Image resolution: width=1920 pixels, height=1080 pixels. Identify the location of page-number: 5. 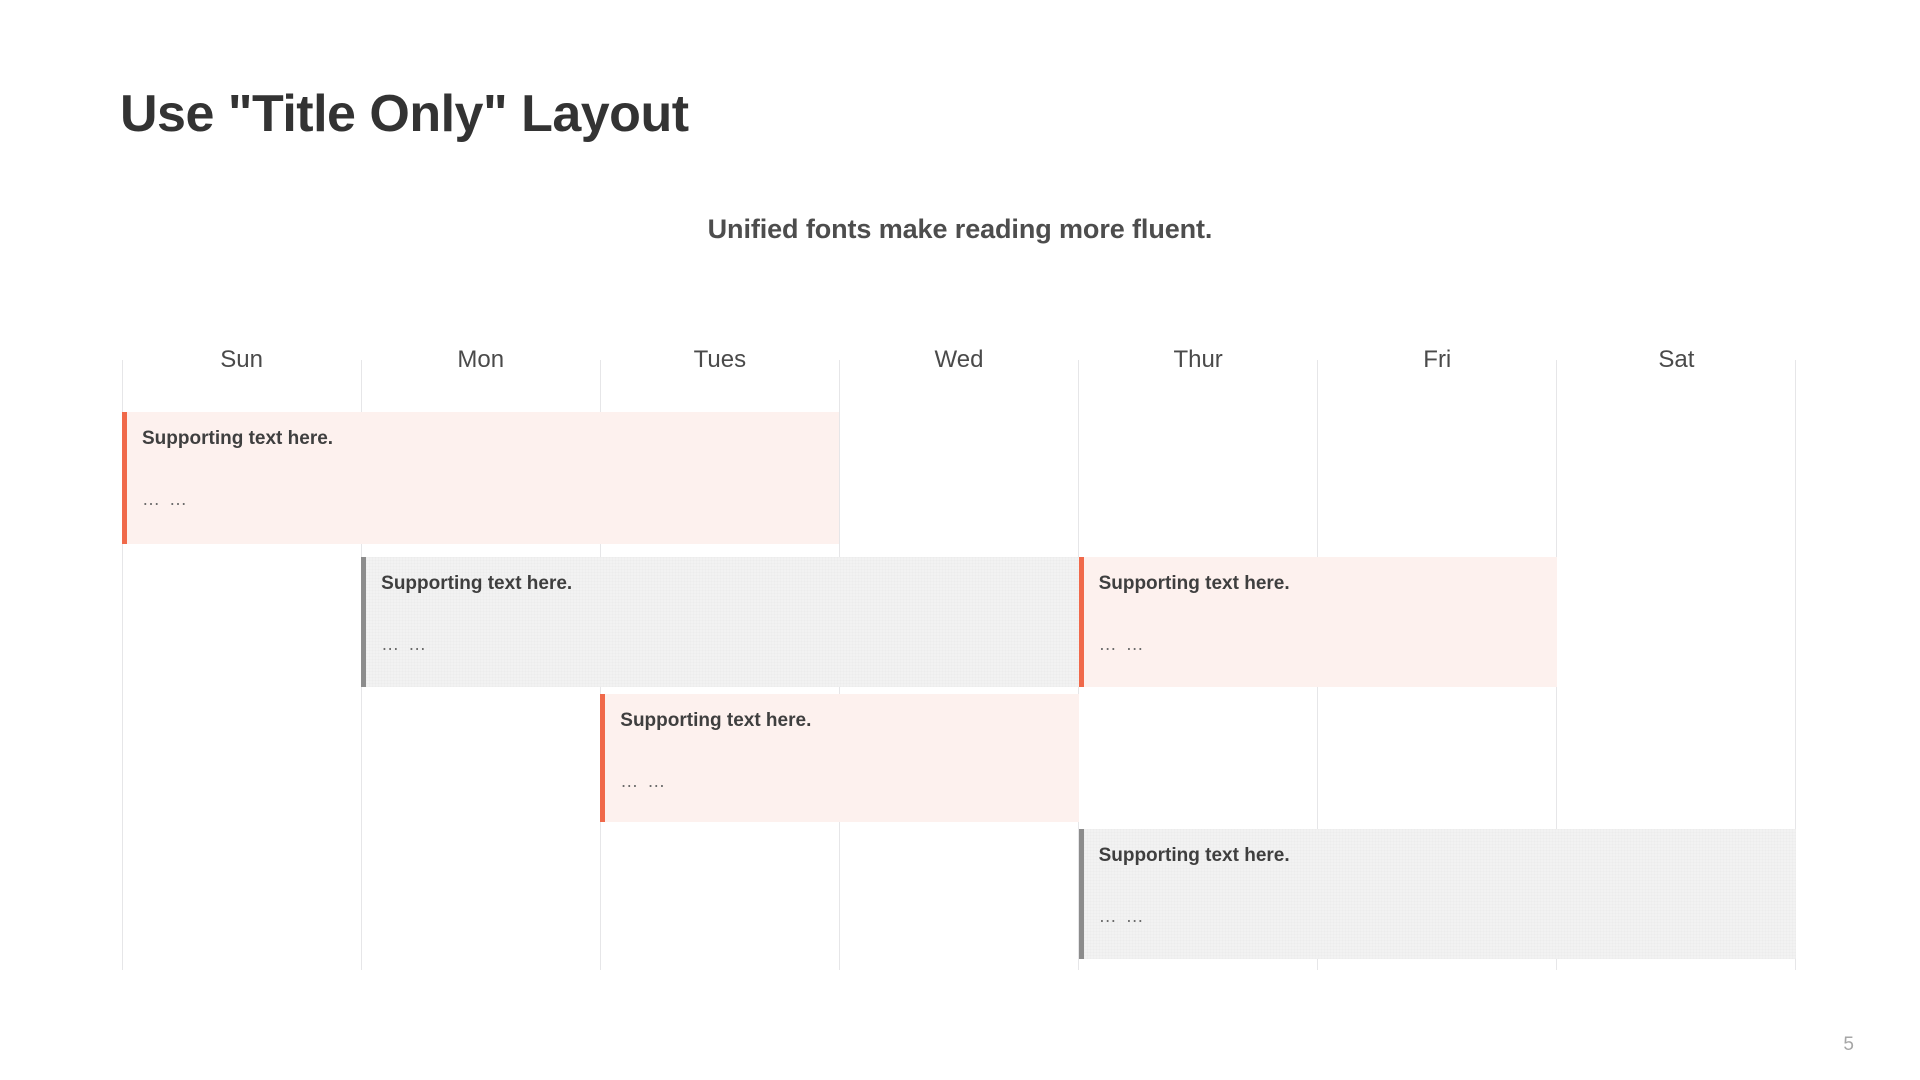
(1848, 1044).